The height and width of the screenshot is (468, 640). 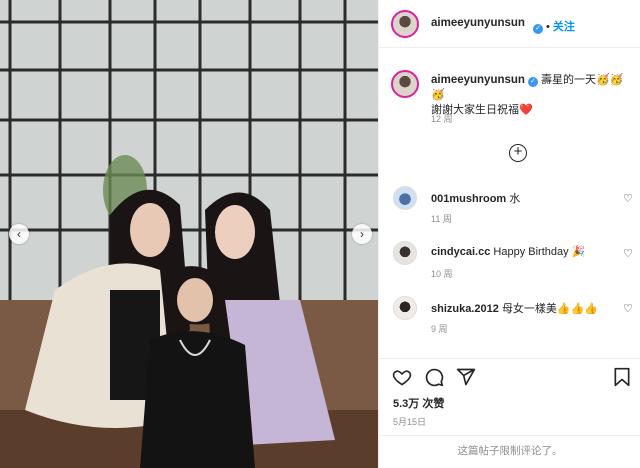 I want to click on caption-text: aimeeyunyunsun ✓ 壽星的一天🥳🥳🥳 謝謝大家生日祝福❤️, so click(x=531, y=95).